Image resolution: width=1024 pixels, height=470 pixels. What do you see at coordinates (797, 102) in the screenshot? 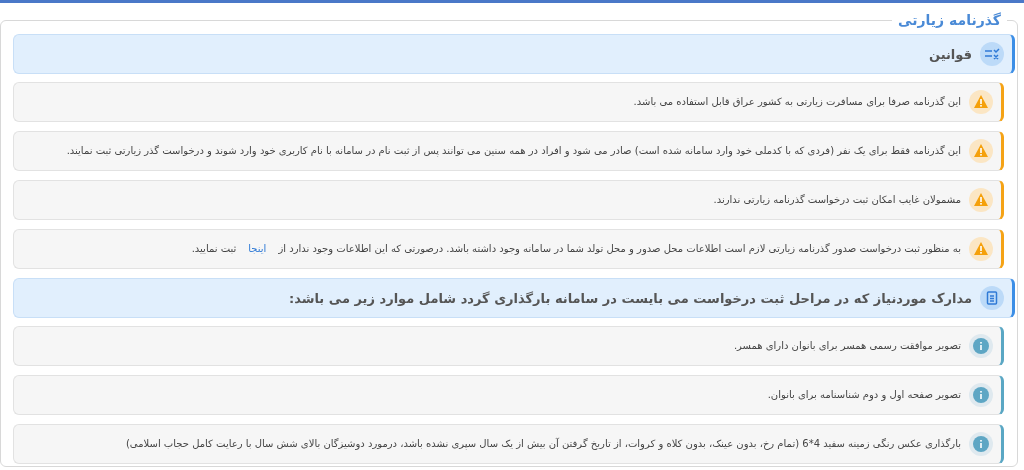
I see `notice-text: این گذرنامه صرفا برای مسافرت زیارتی به کشور عراق قابل استفاده می باشد.` at bounding box center [797, 102].